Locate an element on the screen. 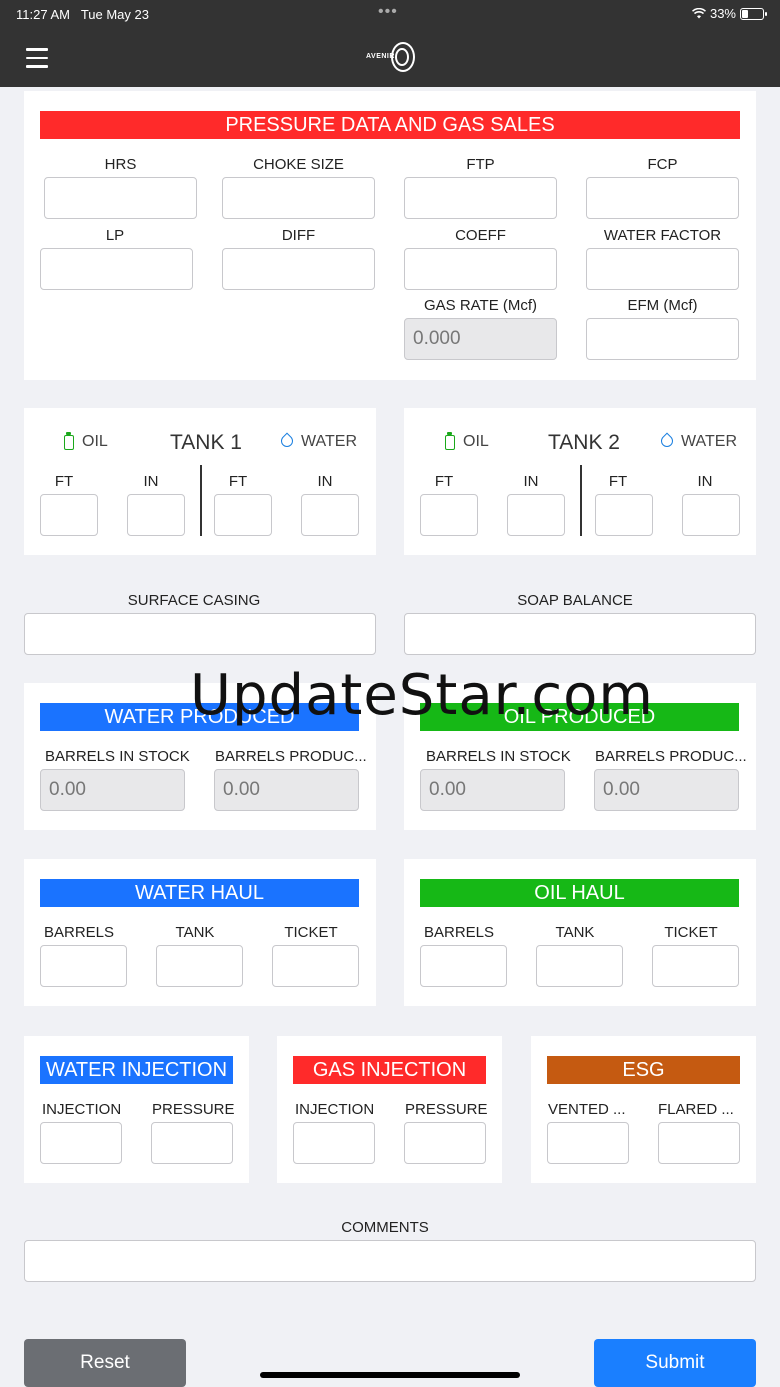  surface-casing-label: SURFACE CASING is located at coordinates (194, 600).